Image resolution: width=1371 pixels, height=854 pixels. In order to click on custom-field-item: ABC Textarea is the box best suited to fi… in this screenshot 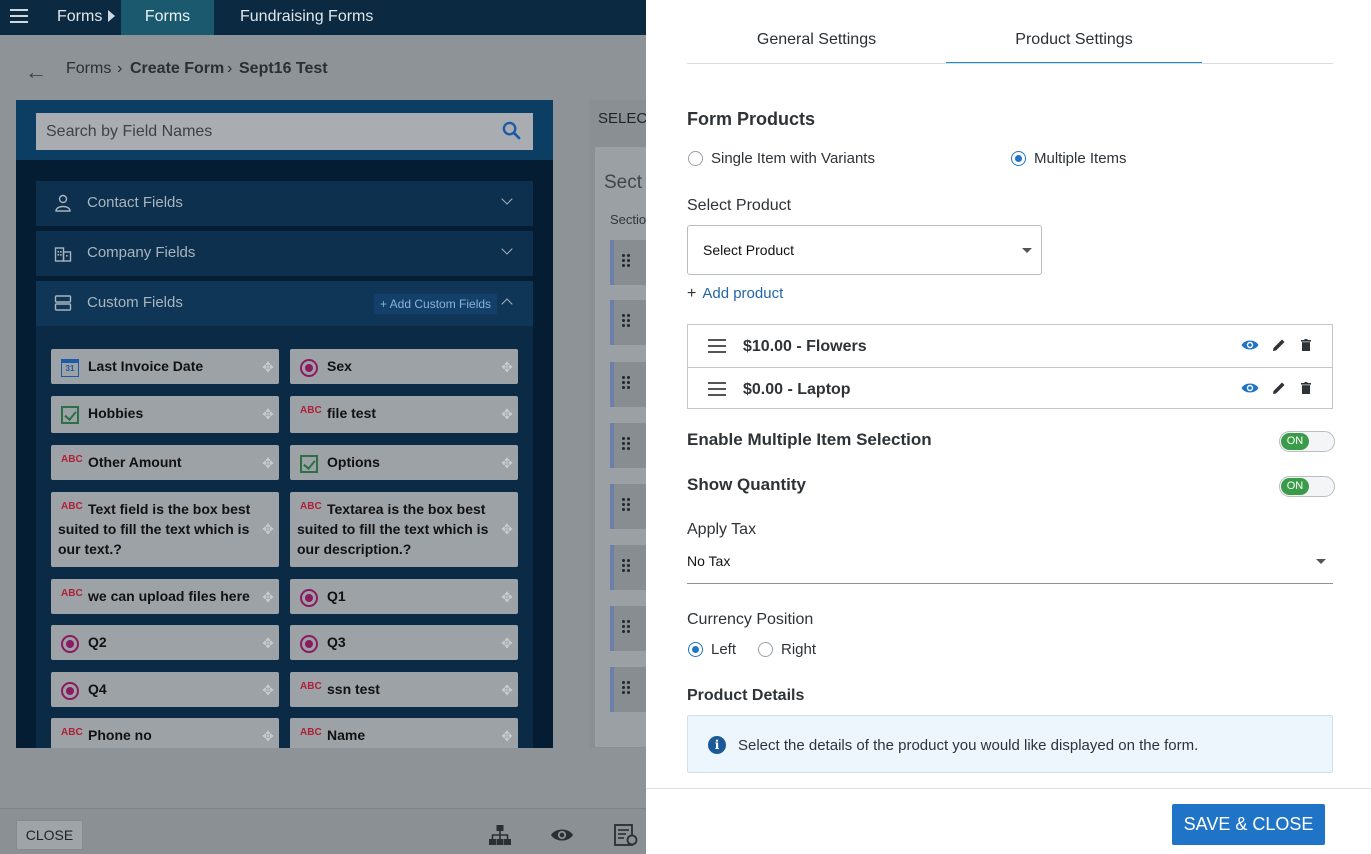, I will do `click(404, 529)`.